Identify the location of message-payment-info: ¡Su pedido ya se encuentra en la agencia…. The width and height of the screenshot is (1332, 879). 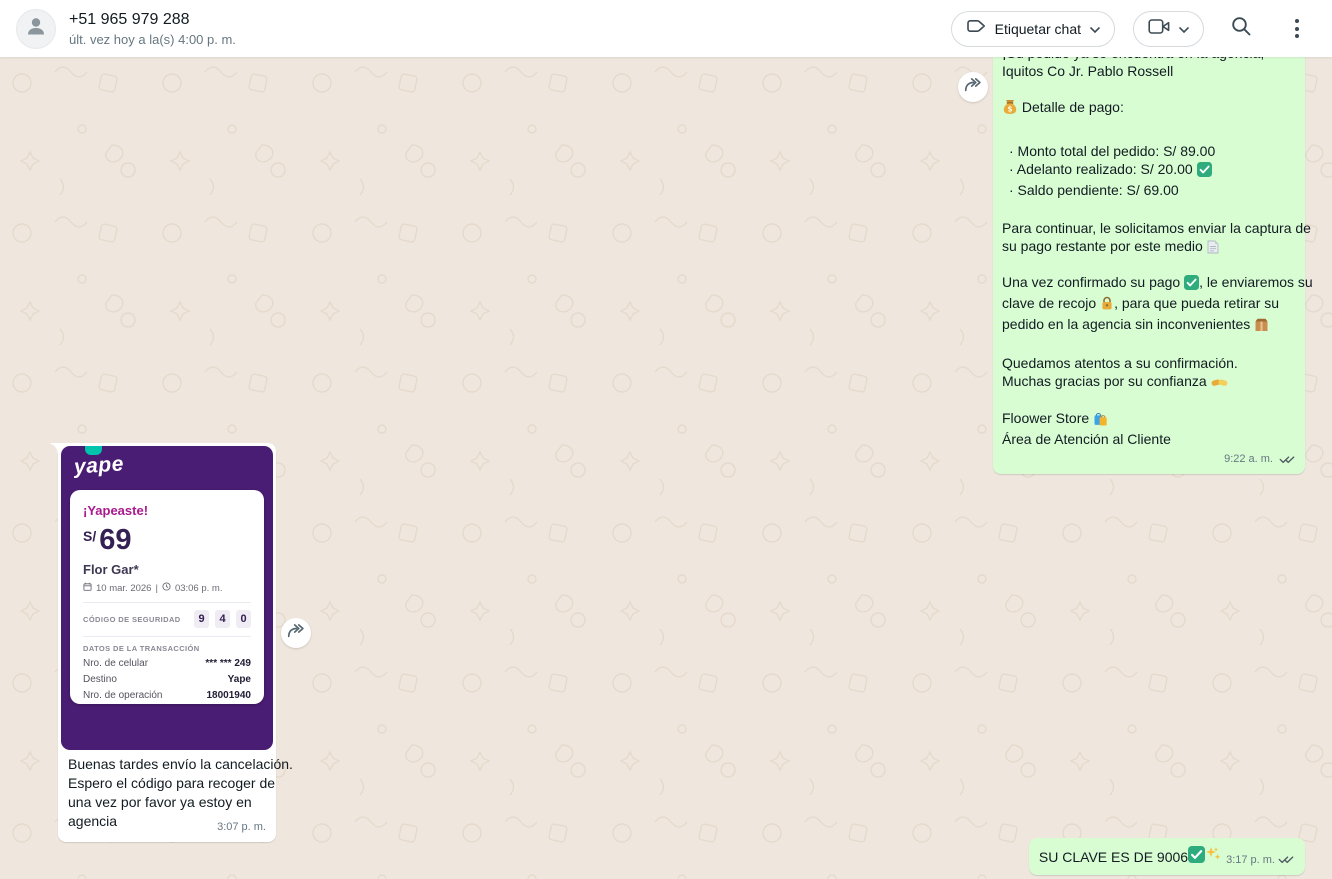
(1153, 265).